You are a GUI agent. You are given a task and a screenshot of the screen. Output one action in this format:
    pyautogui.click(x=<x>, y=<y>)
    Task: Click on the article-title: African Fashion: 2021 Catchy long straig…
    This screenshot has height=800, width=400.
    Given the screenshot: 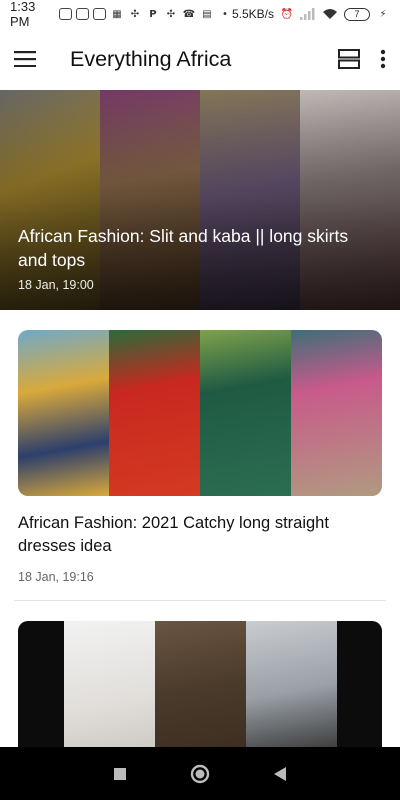 What is the action you would take?
    pyautogui.click(x=200, y=535)
    